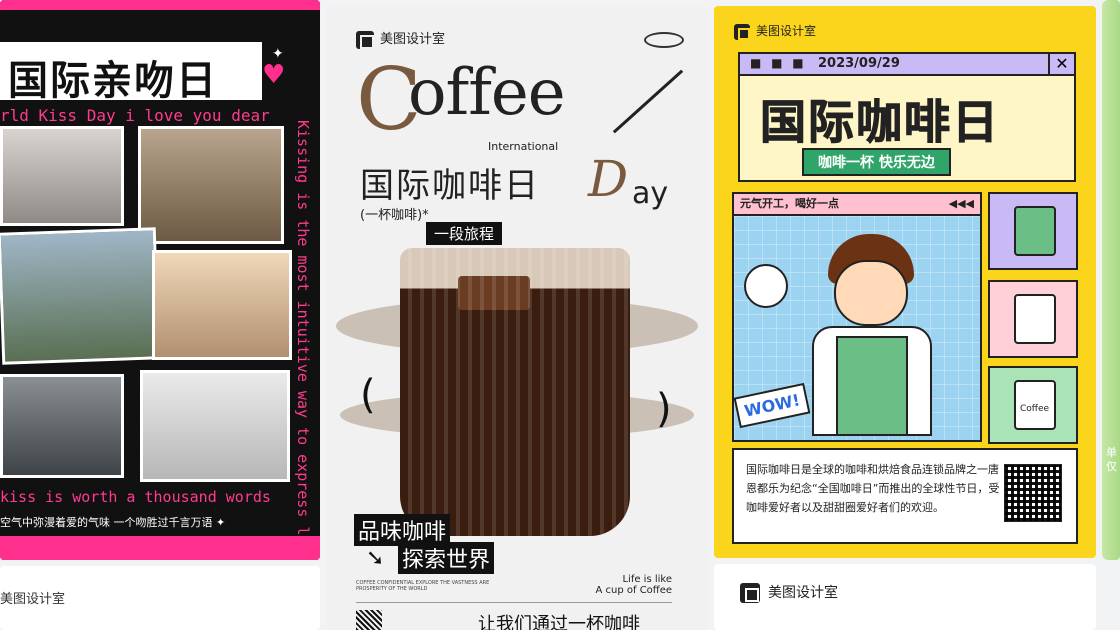 Image resolution: width=1120 pixels, height=630 pixels. What do you see at coordinates (160, 548) in the screenshot?
I see `pink-torn-edge-bottom` at bounding box center [160, 548].